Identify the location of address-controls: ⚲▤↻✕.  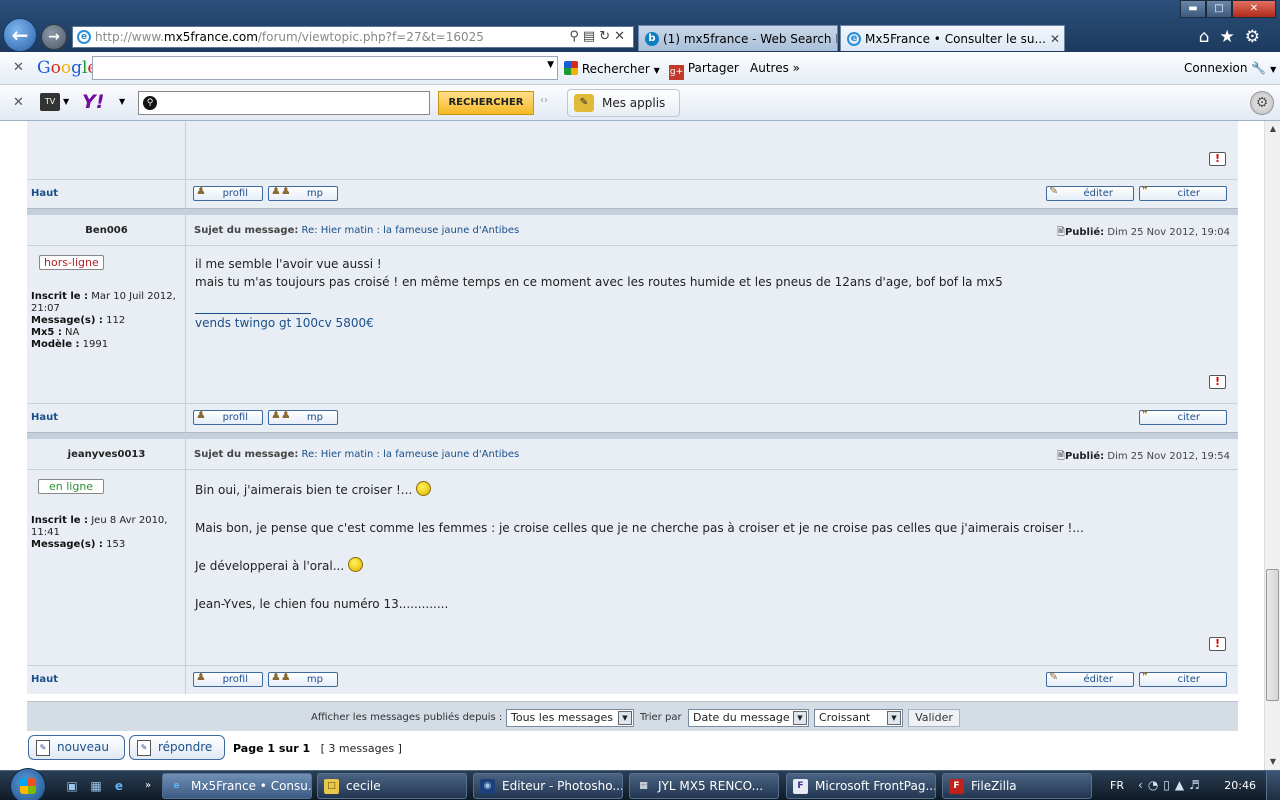
(599, 37).